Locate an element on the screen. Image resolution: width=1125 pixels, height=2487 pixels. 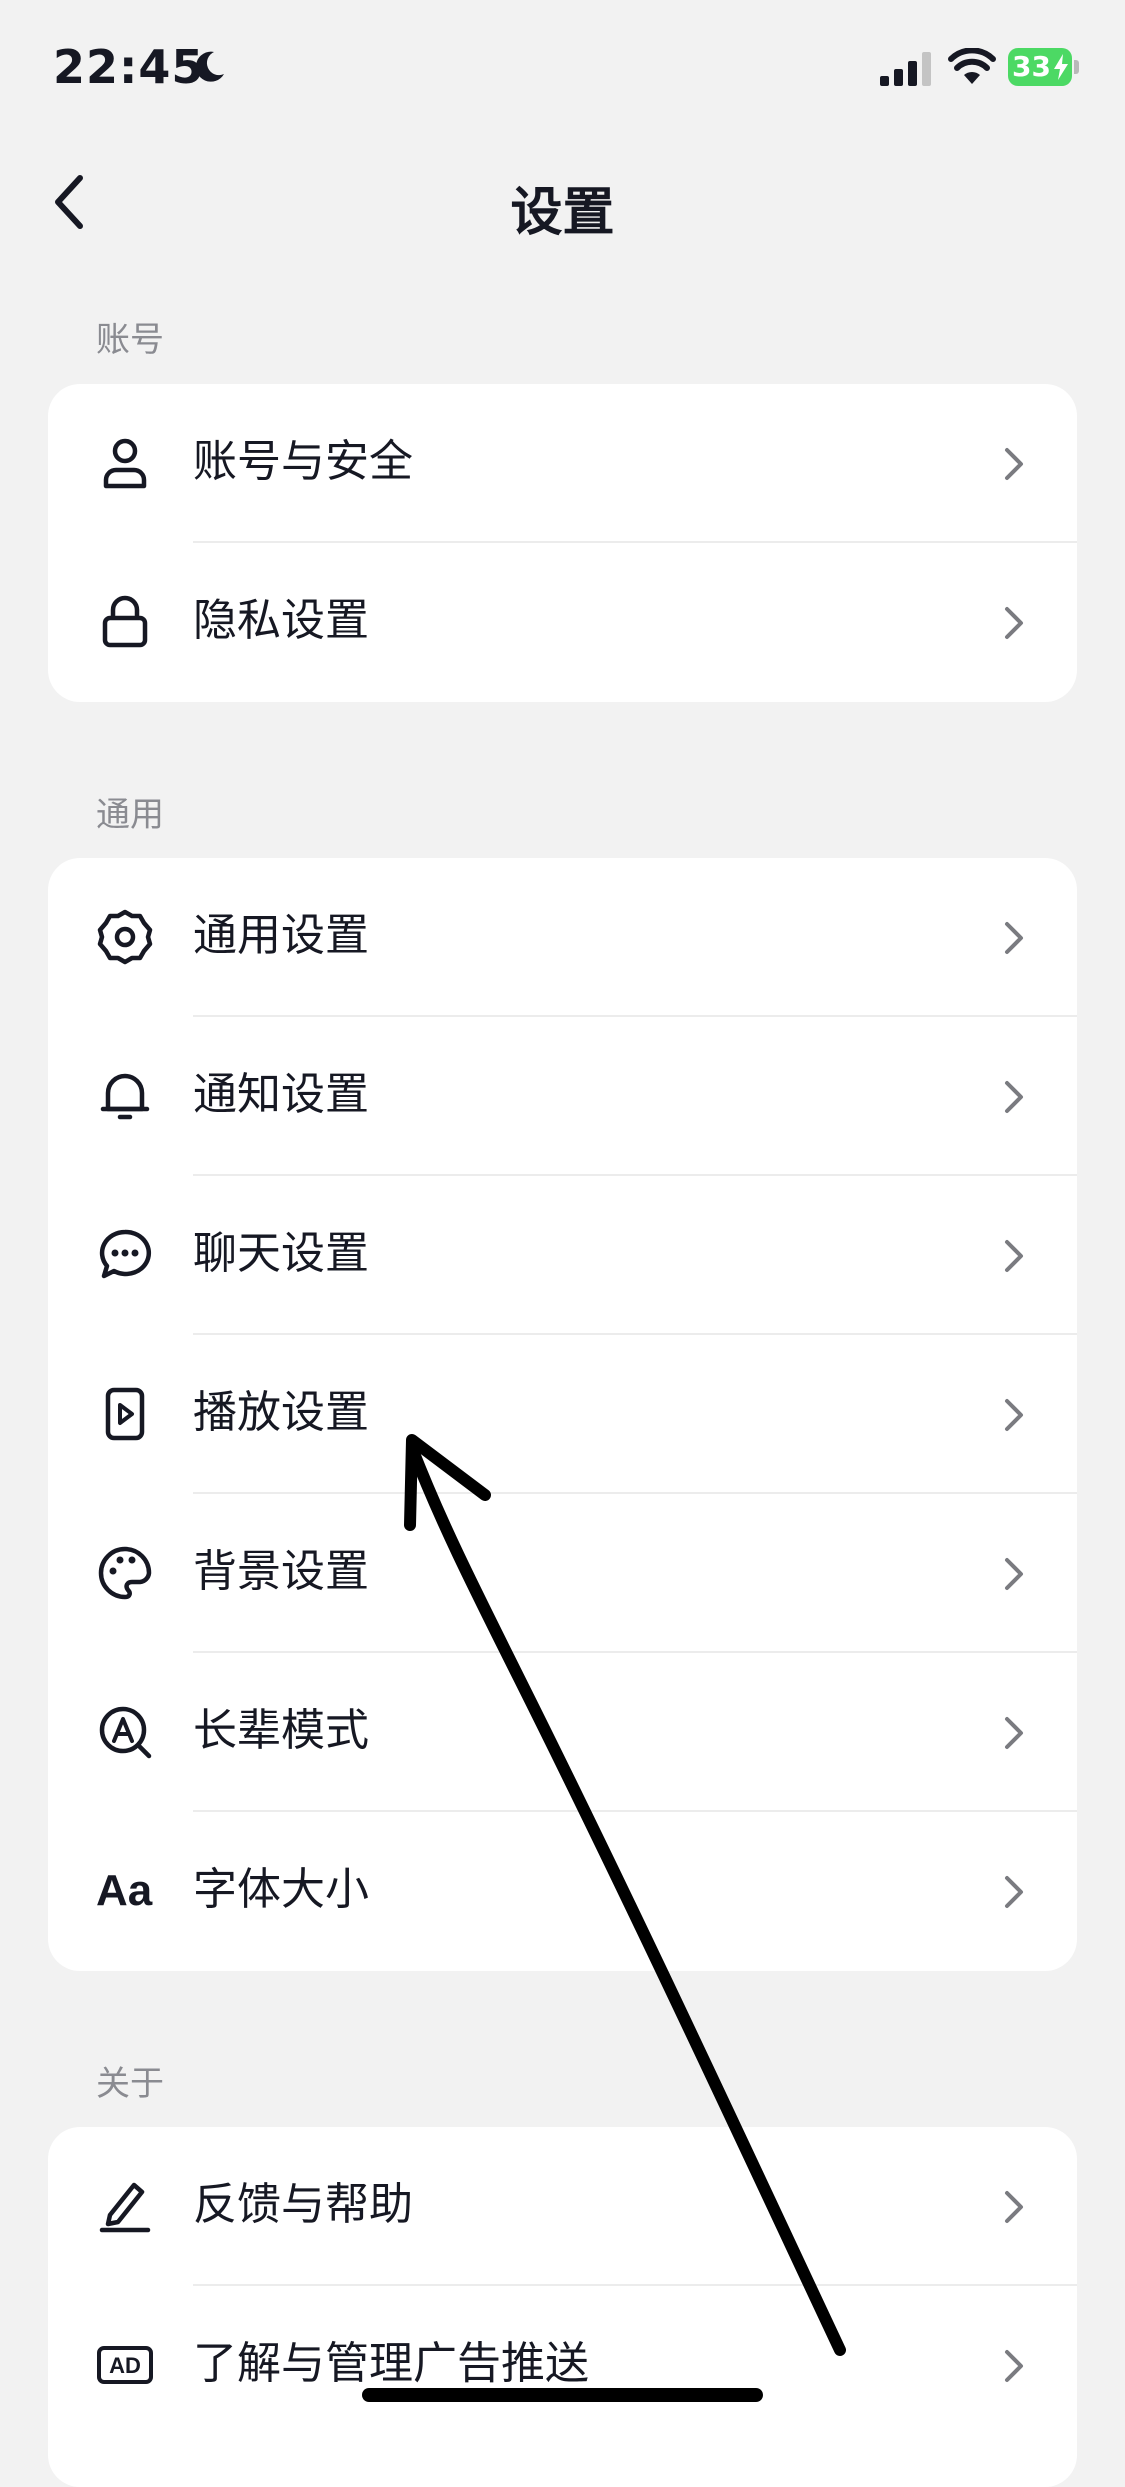
status-time: 22:45 is located at coordinates (129, 67).